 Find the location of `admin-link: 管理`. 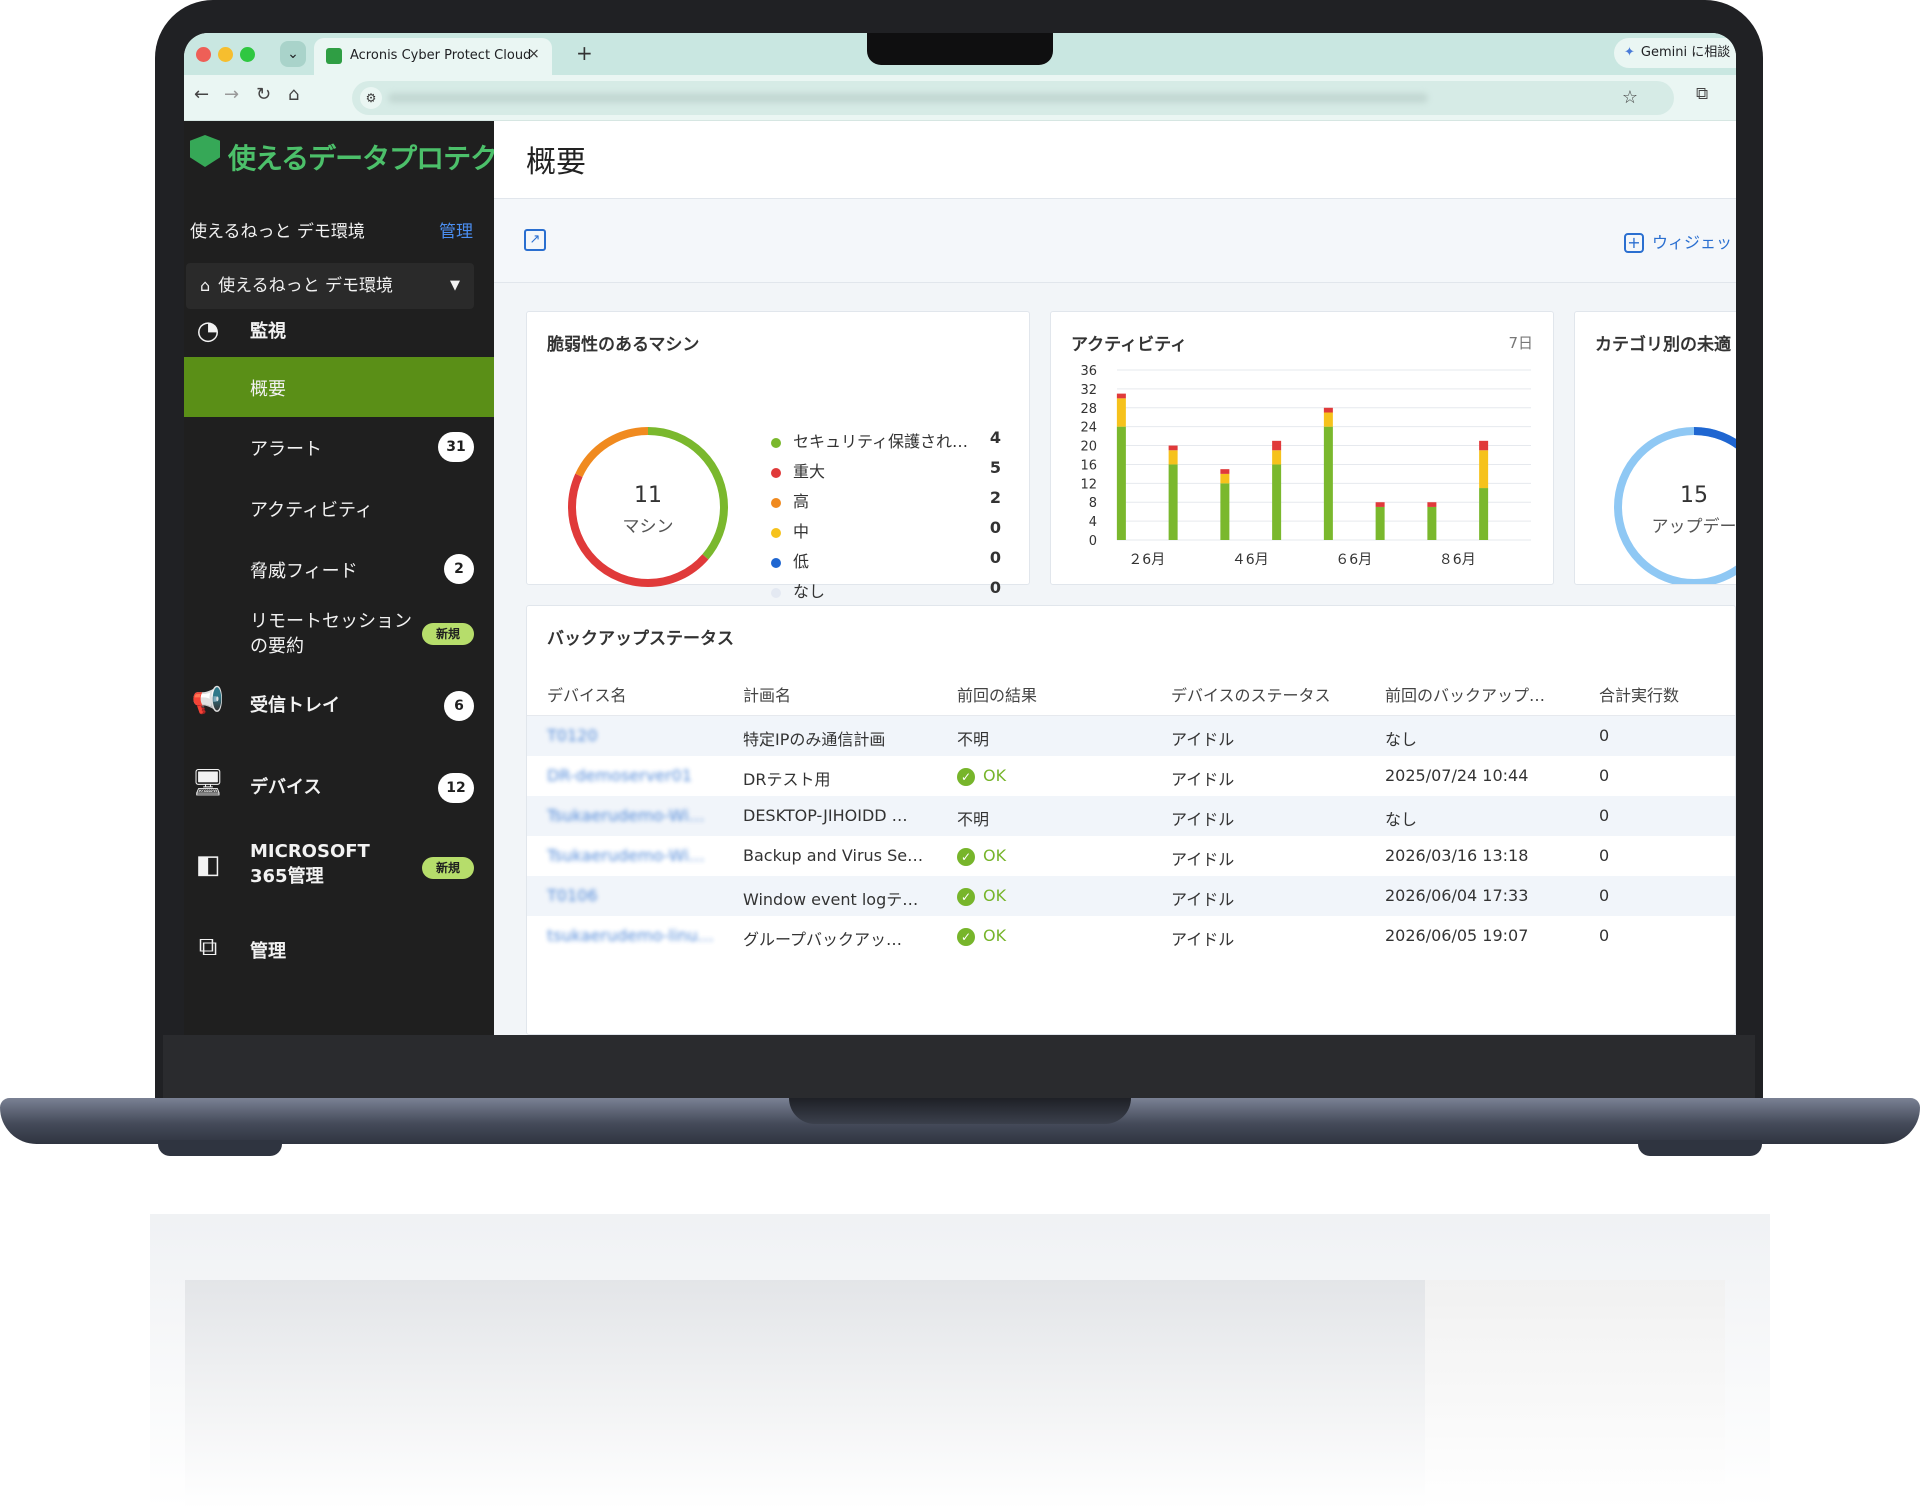

admin-link: 管理 is located at coordinates (456, 229).